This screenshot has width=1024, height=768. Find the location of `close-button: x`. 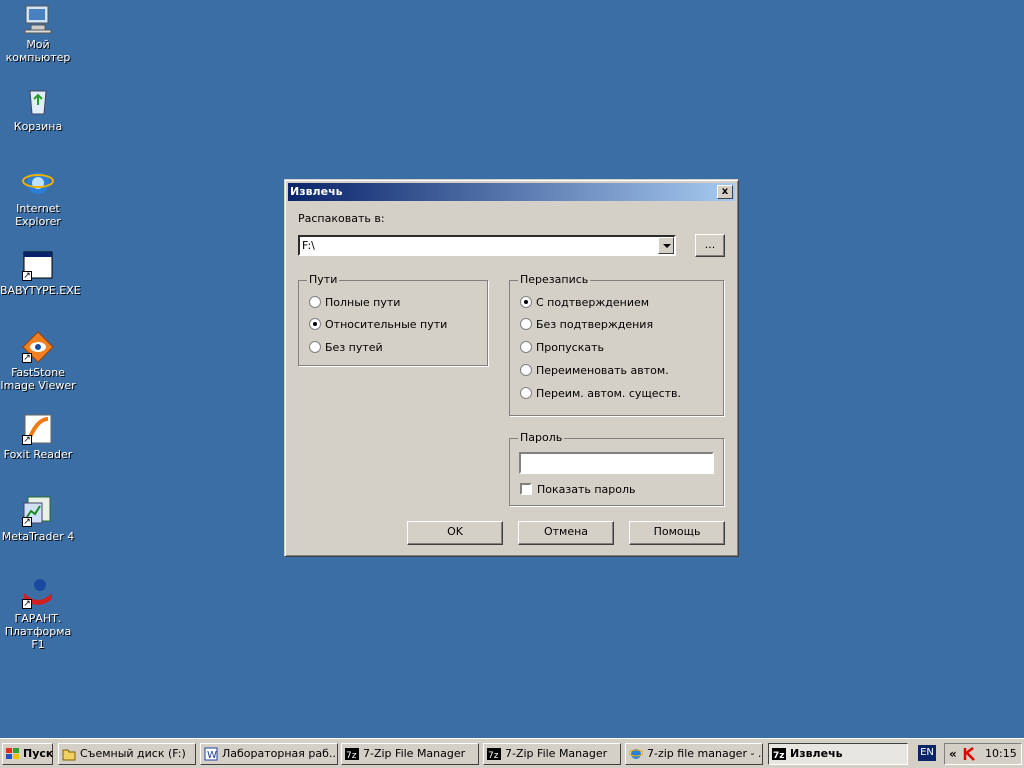

close-button: x is located at coordinates (725, 192).